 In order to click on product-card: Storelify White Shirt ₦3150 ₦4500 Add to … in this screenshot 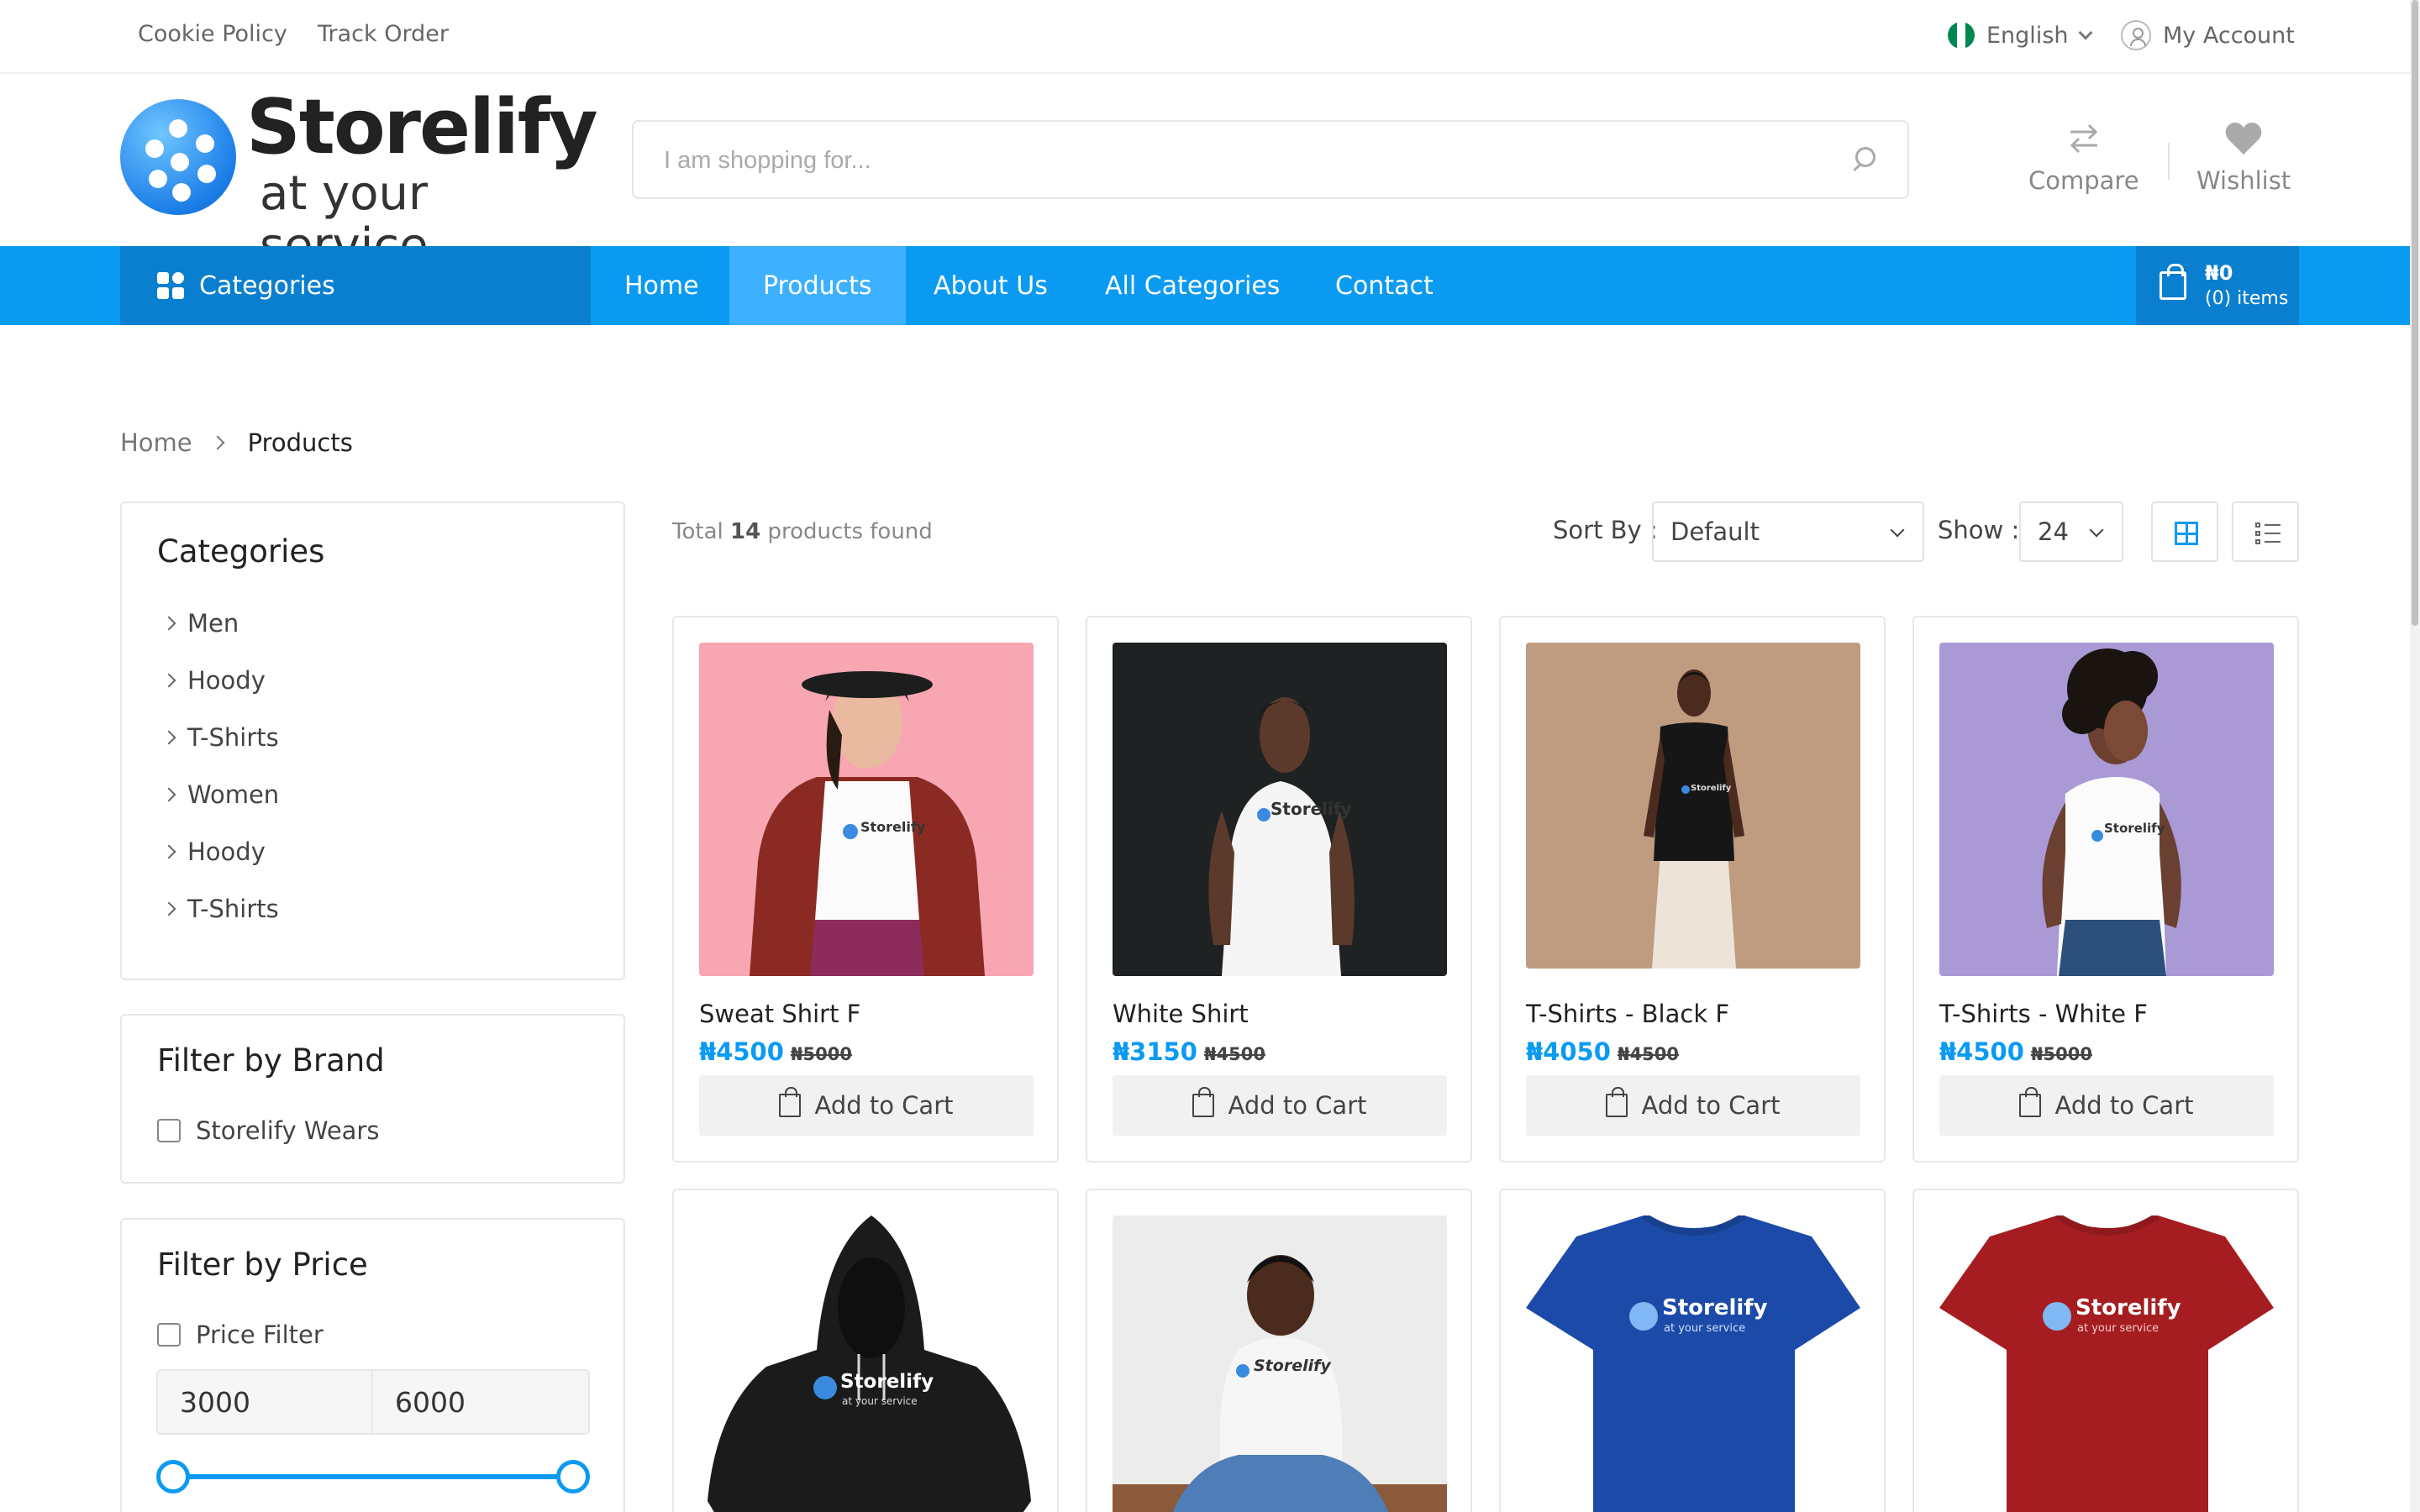, I will do `click(1279, 889)`.